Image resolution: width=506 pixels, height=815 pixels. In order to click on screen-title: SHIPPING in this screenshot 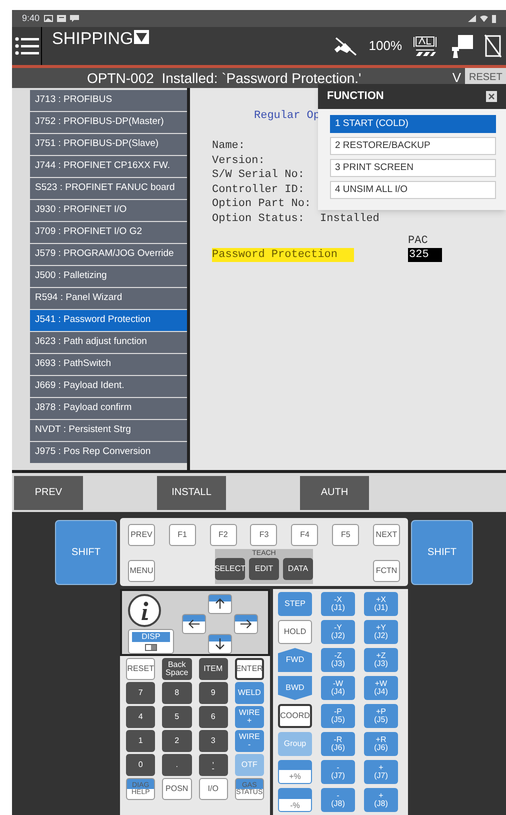, I will do `click(93, 38)`.